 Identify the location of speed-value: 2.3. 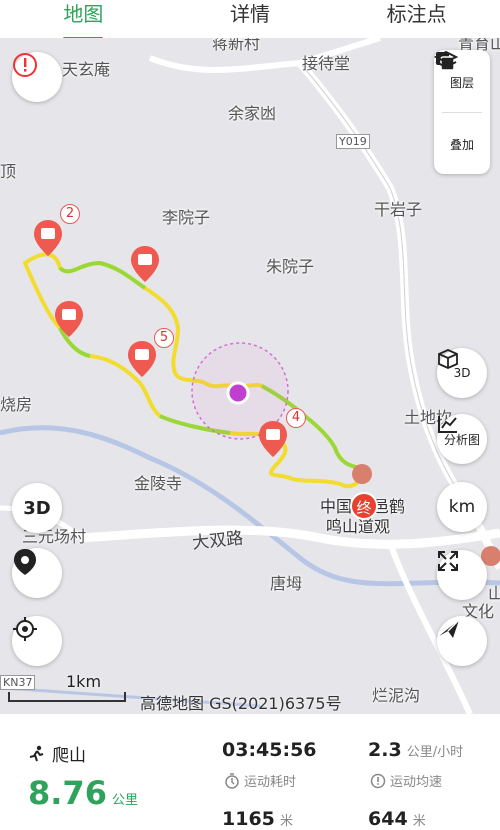
(385, 750).